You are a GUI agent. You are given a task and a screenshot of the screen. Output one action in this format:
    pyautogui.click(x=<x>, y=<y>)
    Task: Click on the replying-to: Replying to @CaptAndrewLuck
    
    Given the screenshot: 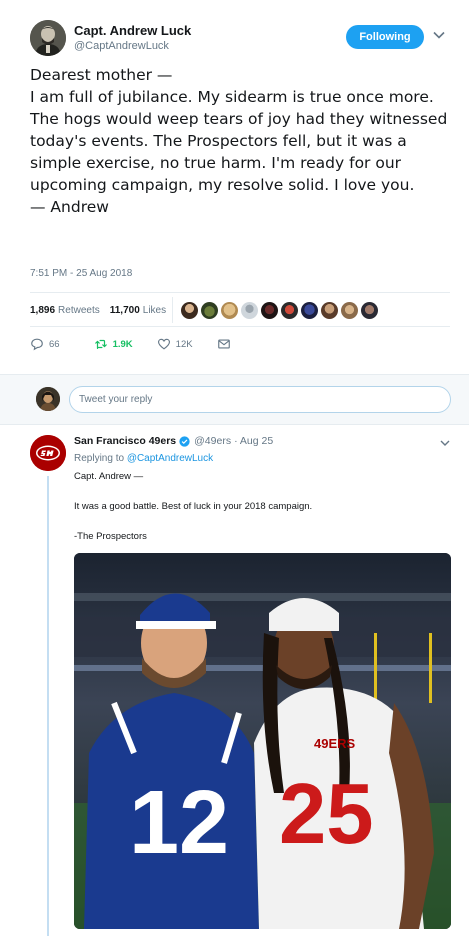 What is the action you would take?
    pyautogui.click(x=143, y=458)
    